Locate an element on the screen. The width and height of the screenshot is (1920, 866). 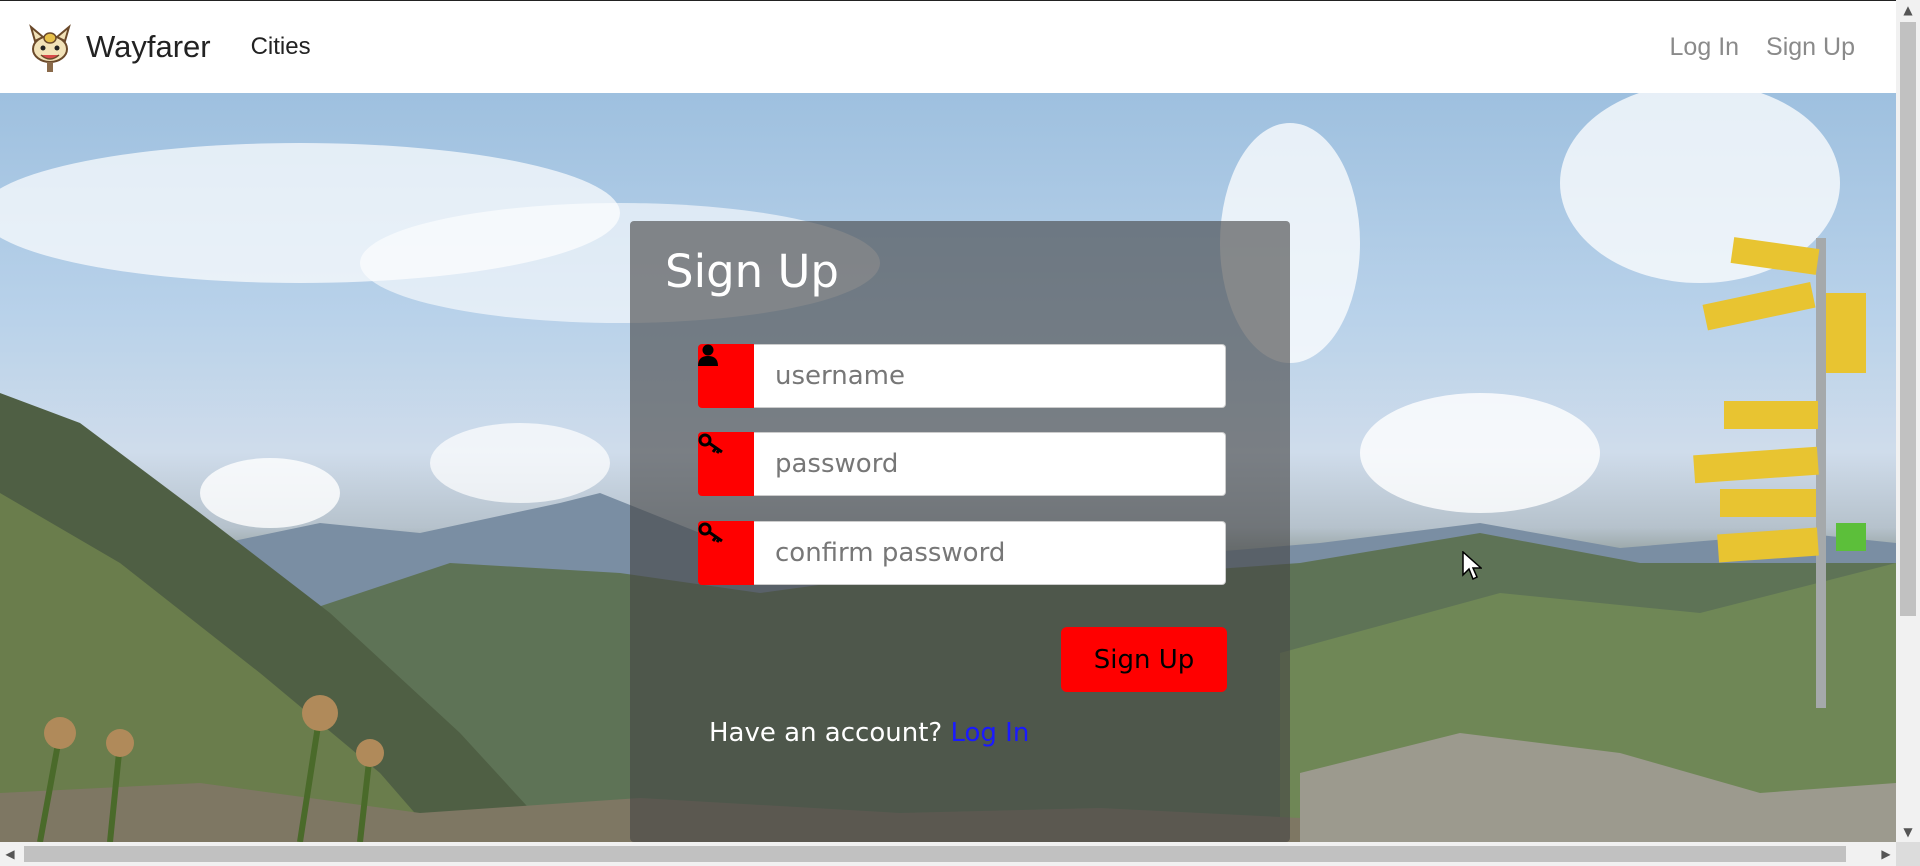
scroll-down-arrow-icon: ▼ is located at coordinates (1908, 832).